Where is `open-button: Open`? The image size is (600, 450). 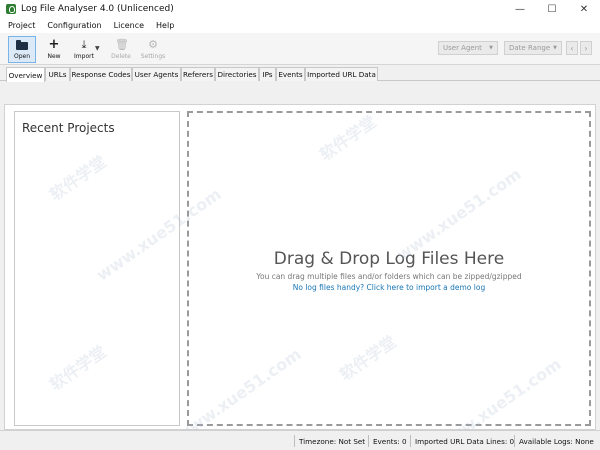 open-button: Open is located at coordinates (22, 49).